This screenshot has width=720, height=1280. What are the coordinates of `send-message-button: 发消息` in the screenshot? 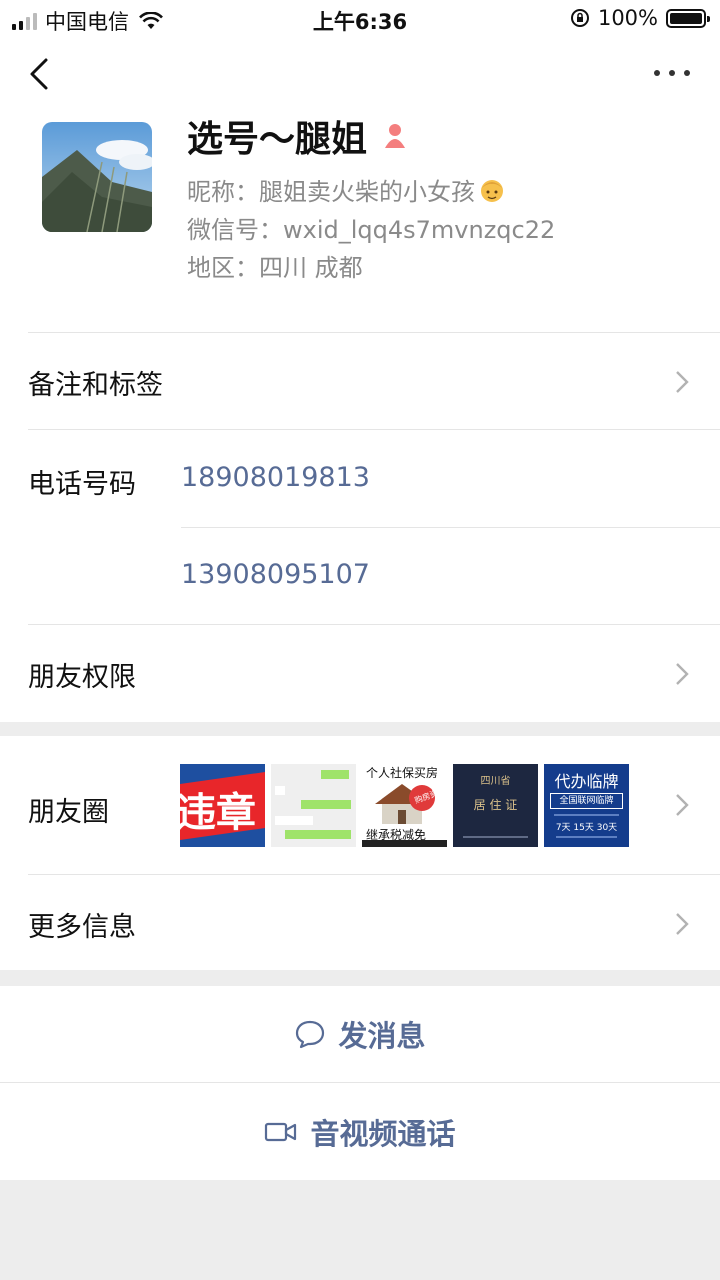 It's located at (360, 1034).